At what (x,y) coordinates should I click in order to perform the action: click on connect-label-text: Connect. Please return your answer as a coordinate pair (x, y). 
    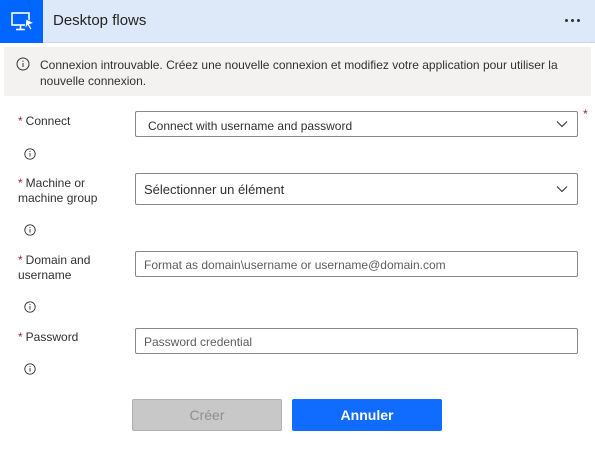
    Looking at the image, I should click on (48, 121).